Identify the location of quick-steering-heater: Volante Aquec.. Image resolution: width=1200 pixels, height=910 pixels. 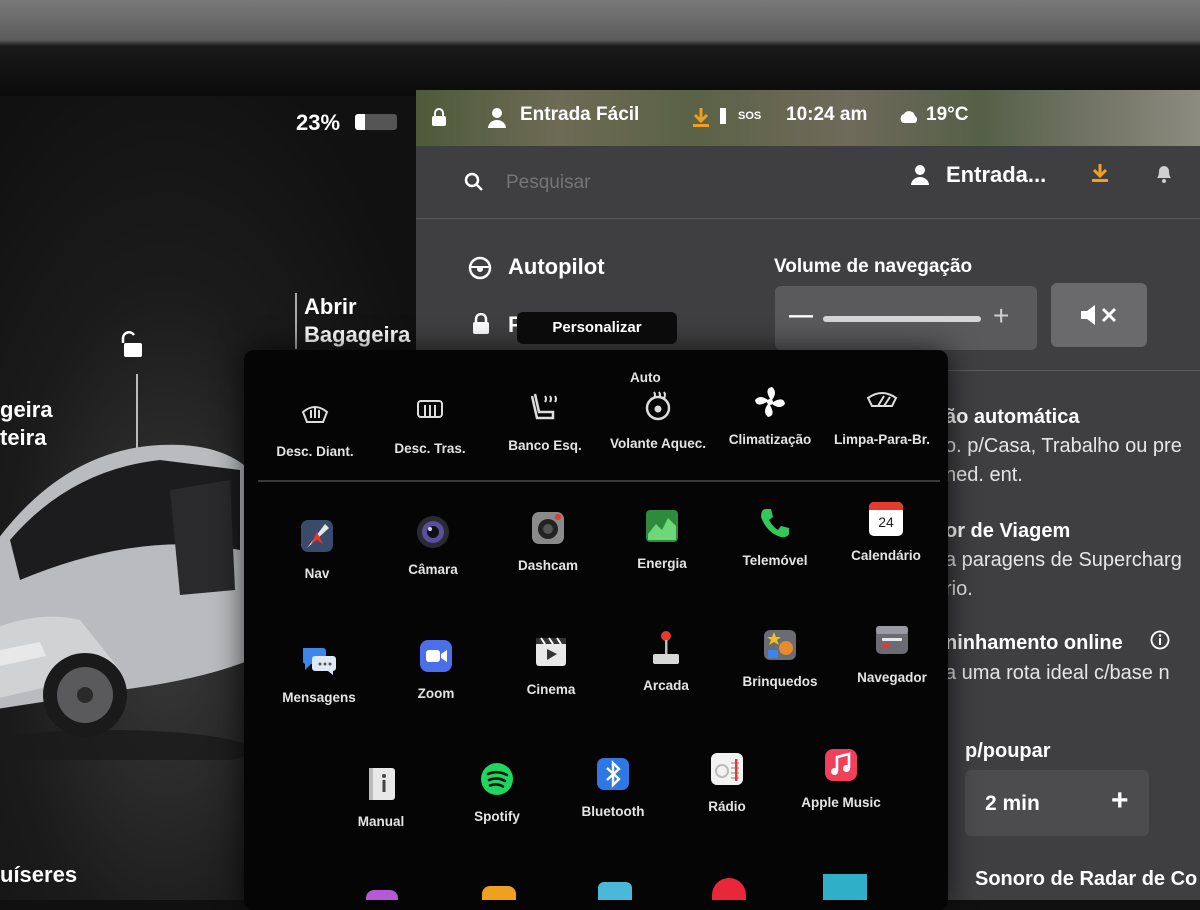
(658, 419).